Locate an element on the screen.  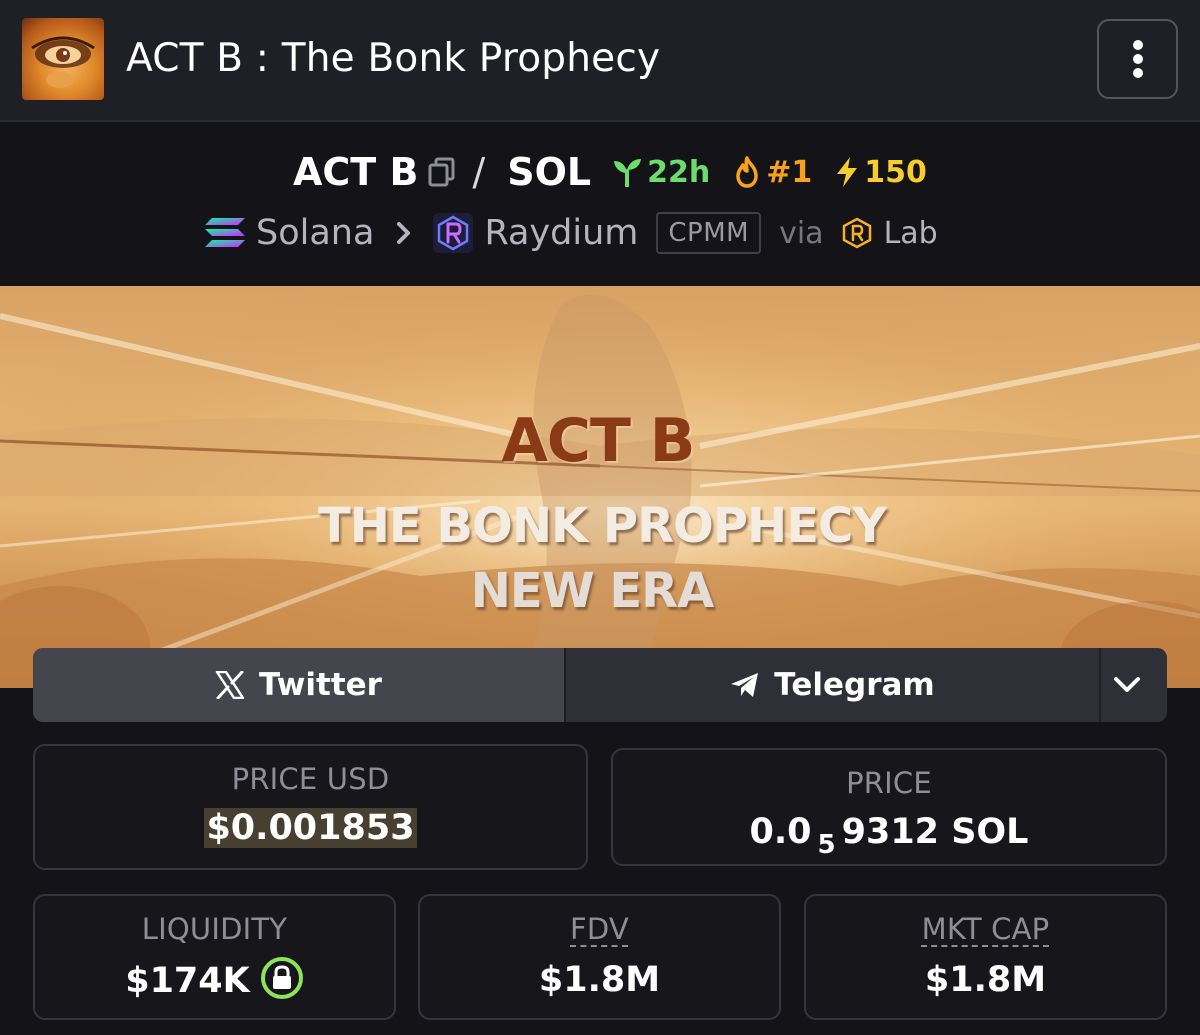
fdv-card: FDV $1.8M is located at coordinates (599, 957).